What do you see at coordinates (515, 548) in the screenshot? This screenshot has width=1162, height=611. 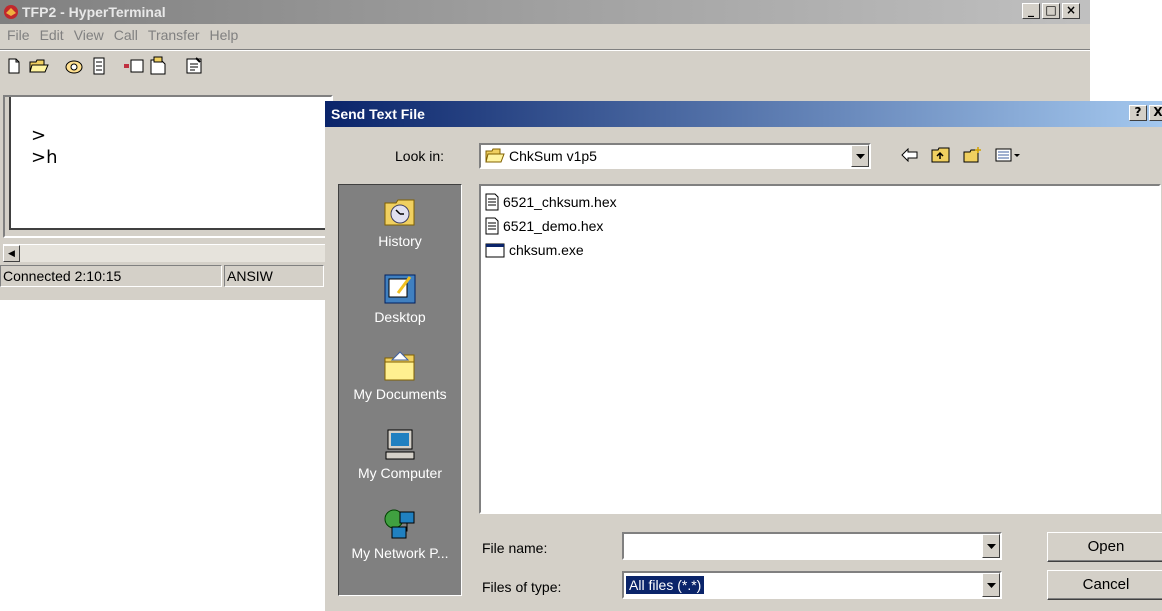 I see `file-name-label: File name:` at bounding box center [515, 548].